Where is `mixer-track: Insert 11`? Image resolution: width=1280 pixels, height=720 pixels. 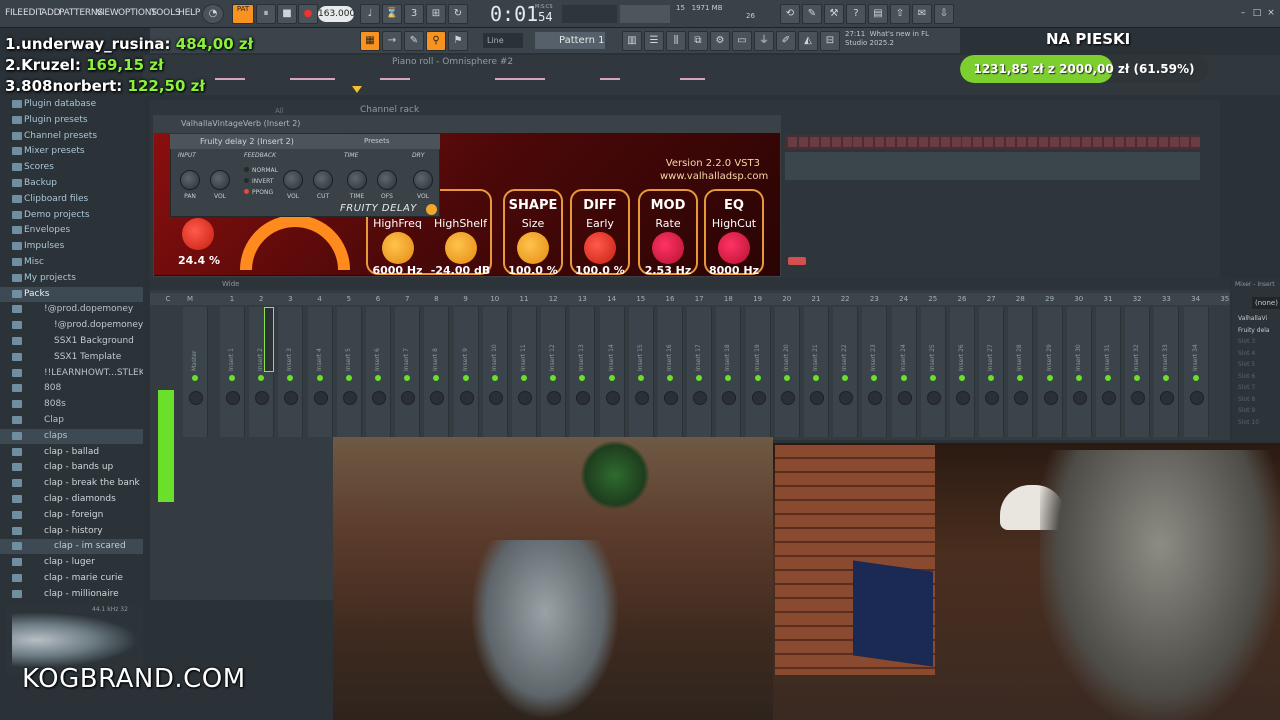 mixer-track: Insert 11 is located at coordinates (524, 372).